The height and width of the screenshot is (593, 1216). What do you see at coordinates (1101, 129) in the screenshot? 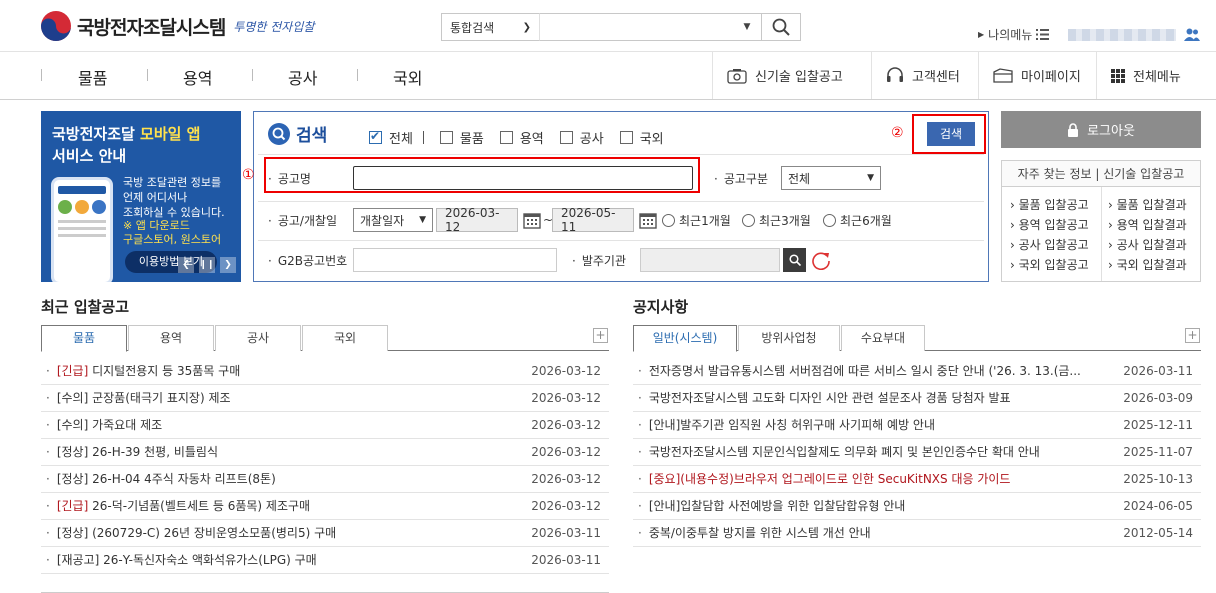
I see `logout-button: 로그아웃` at bounding box center [1101, 129].